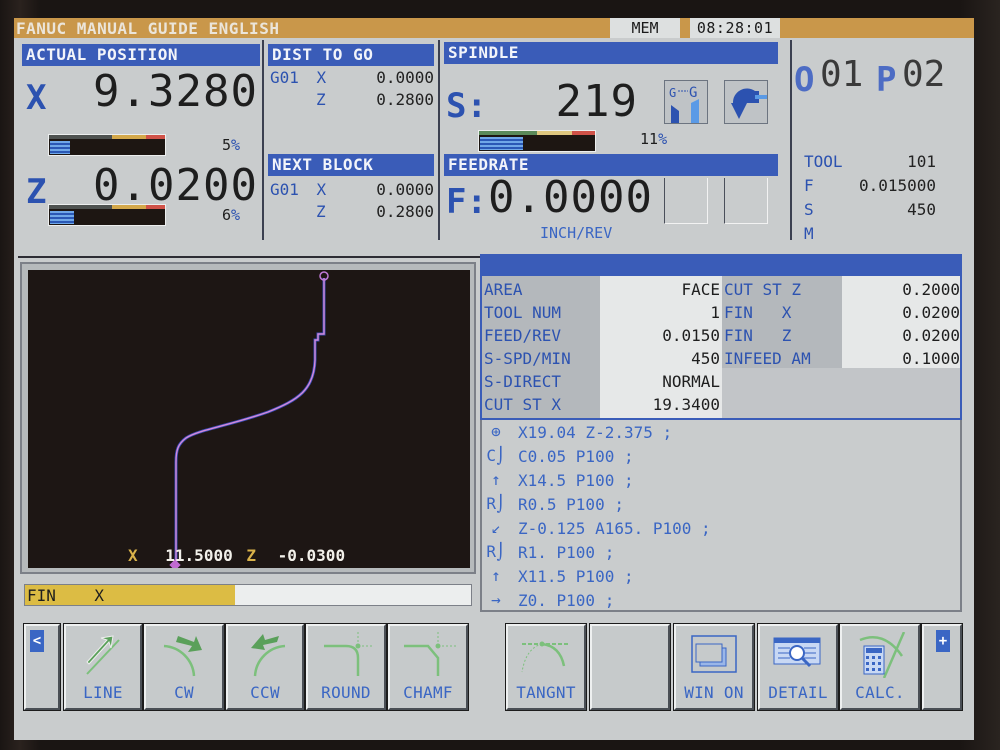  I want to click on z-load-fill, so click(62, 217).